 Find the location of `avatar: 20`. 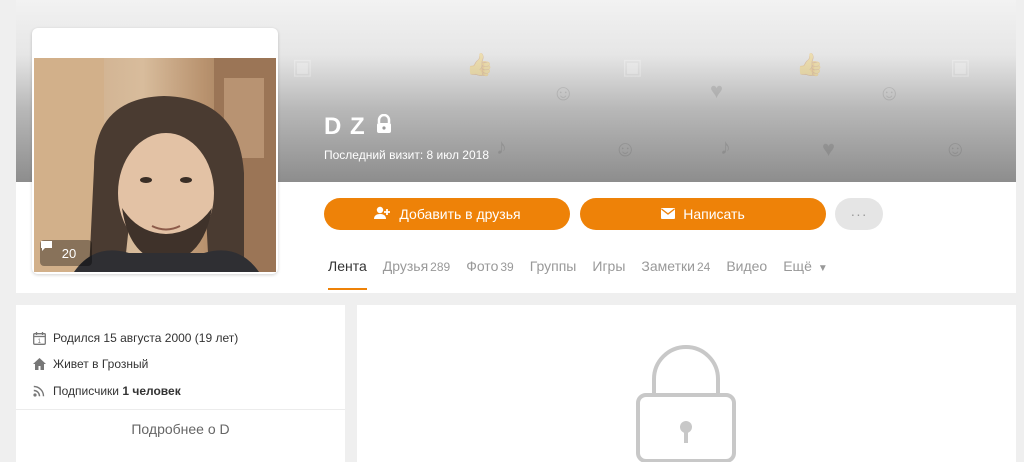

avatar: 20 is located at coordinates (155, 151).